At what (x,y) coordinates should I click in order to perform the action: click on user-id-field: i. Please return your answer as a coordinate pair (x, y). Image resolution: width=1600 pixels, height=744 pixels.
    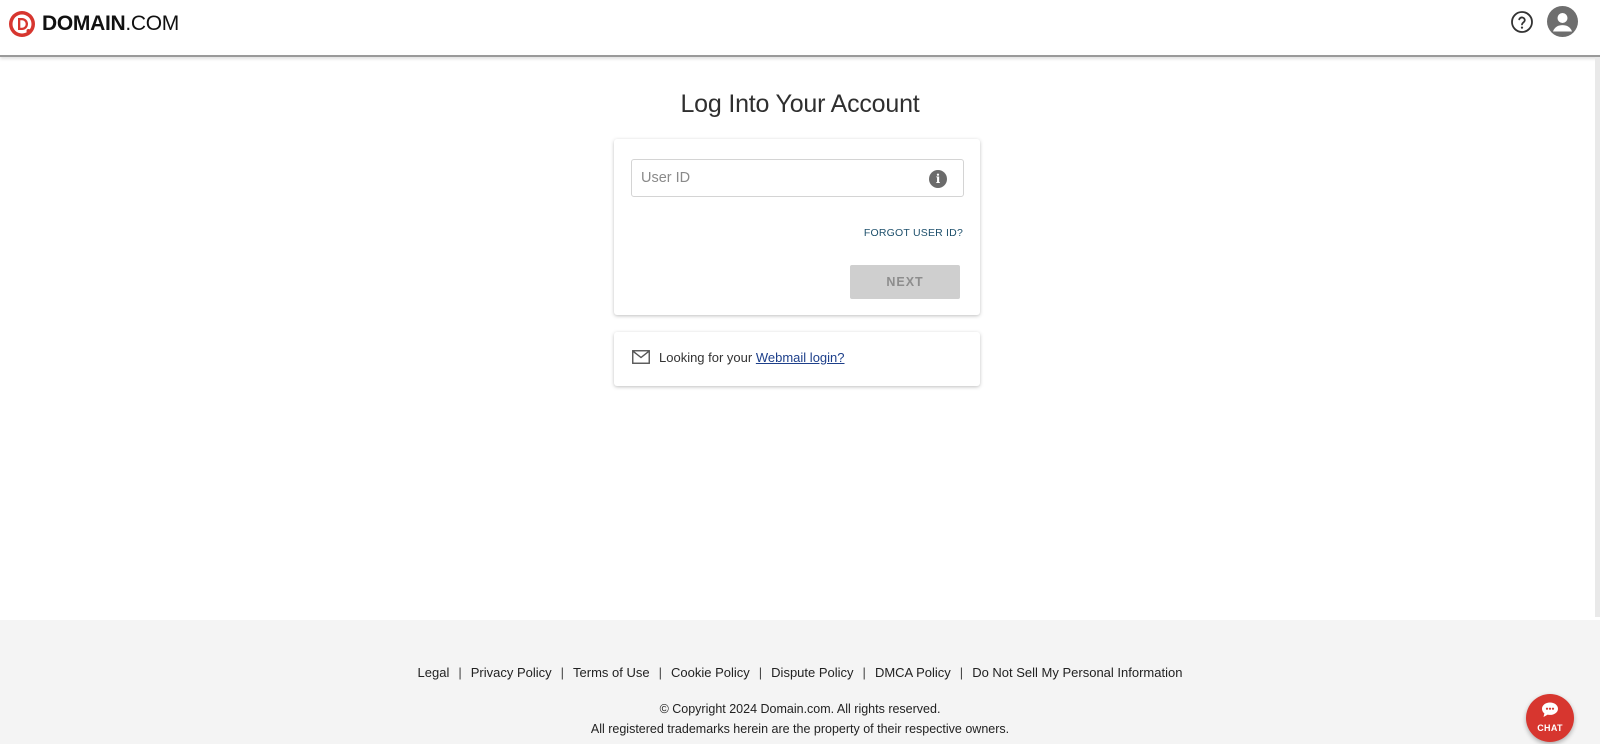
    Looking at the image, I should click on (797, 178).